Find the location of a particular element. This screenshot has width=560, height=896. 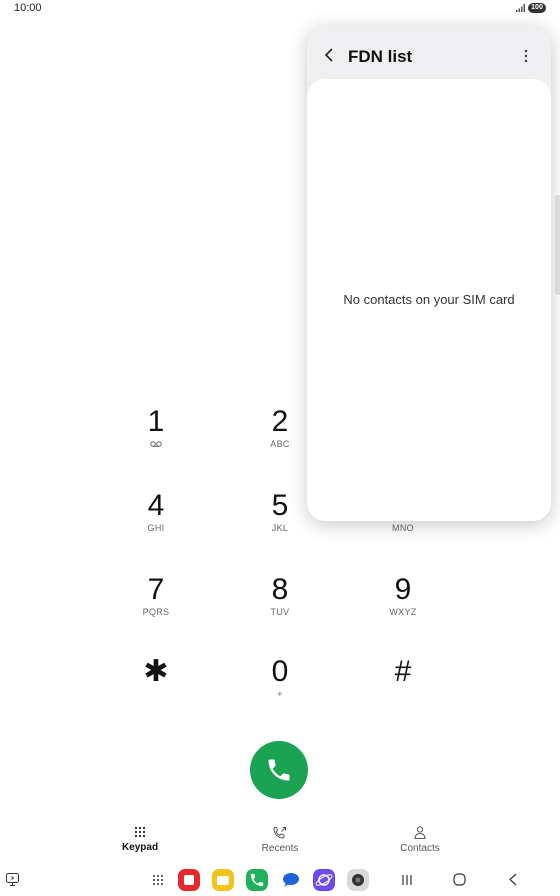

key-digit: ✱ is located at coordinates (156, 671).